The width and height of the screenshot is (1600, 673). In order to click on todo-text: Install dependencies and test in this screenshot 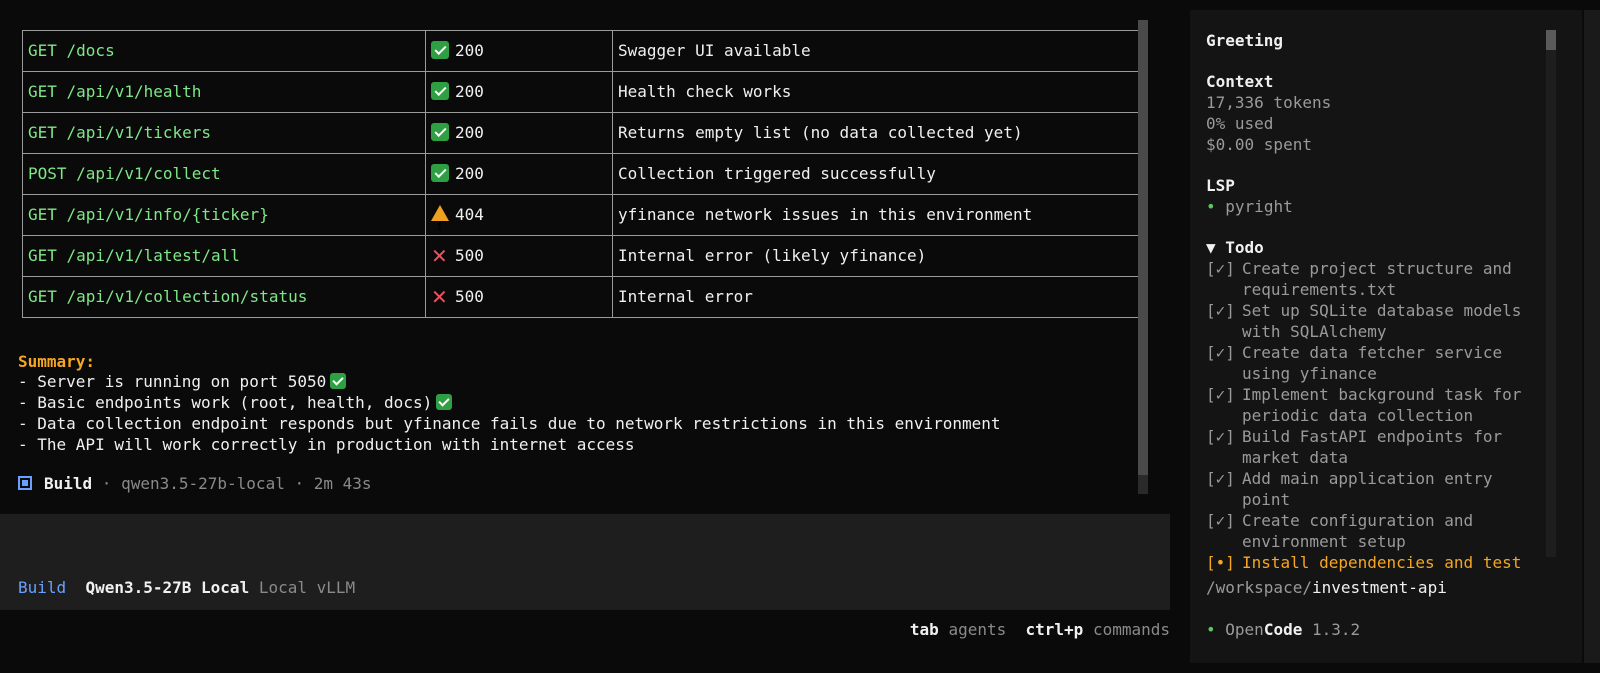, I will do `click(1382, 562)`.